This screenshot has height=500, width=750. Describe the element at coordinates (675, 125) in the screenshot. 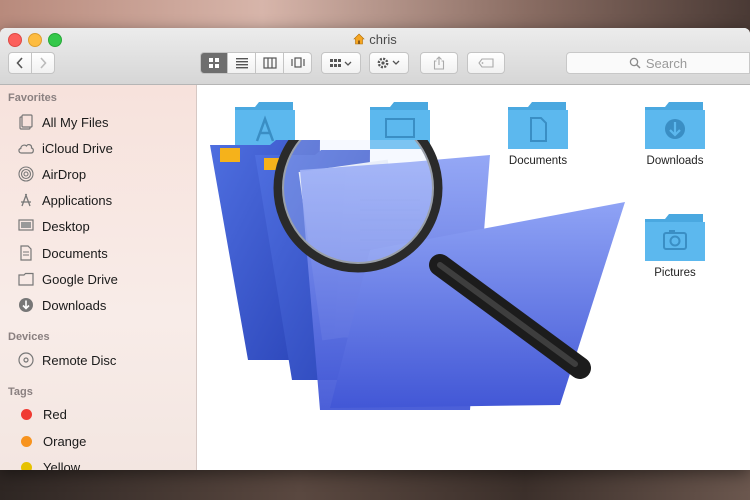

I see `downloads-folder-icon` at that location.